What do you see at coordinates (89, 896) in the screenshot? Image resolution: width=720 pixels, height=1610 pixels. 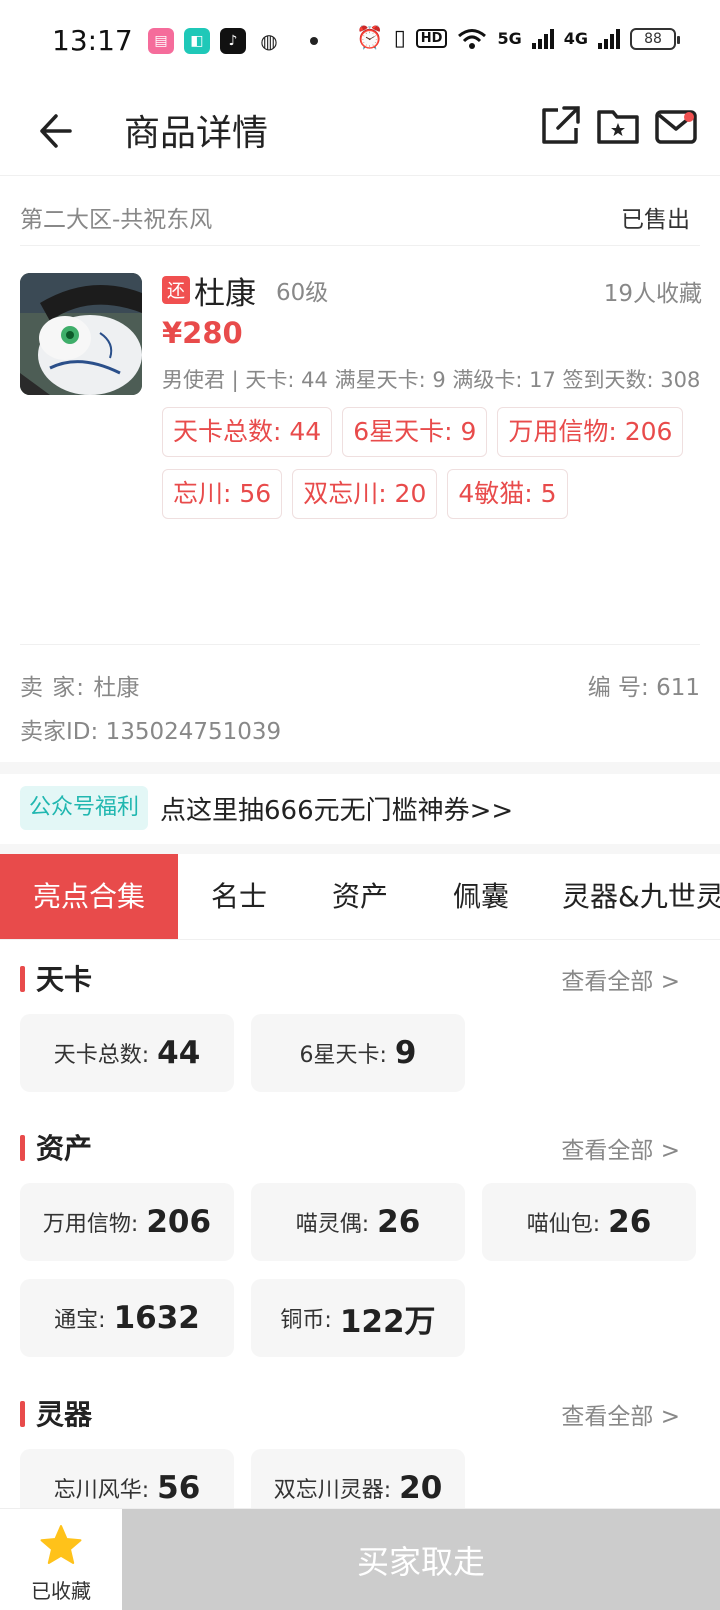 I see `tab-highlights: 亮点合集` at bounding box center [89, 896].